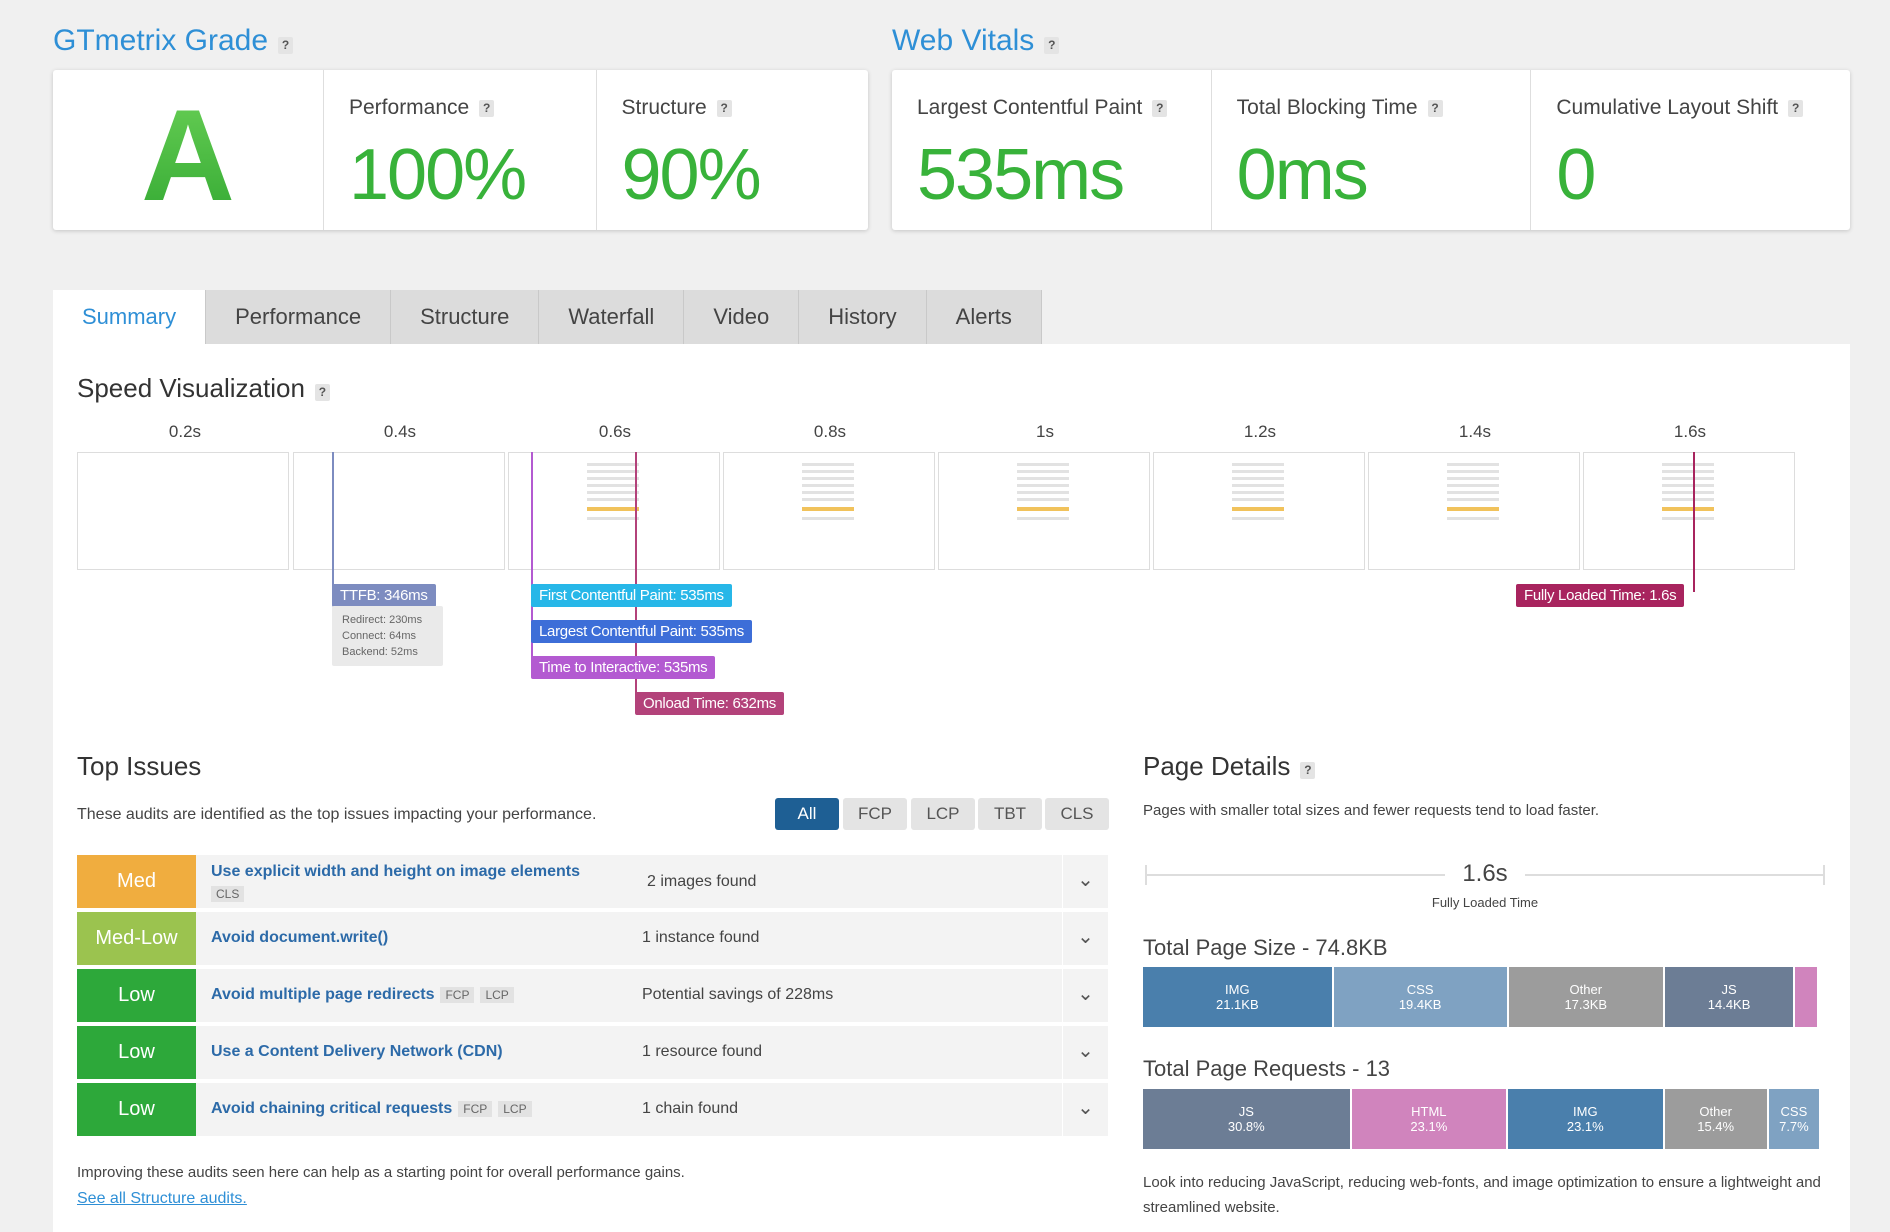  Describe the element at coordinates (1729, 989) in the screenshot. I see `size-segment-name: JS` at that location.